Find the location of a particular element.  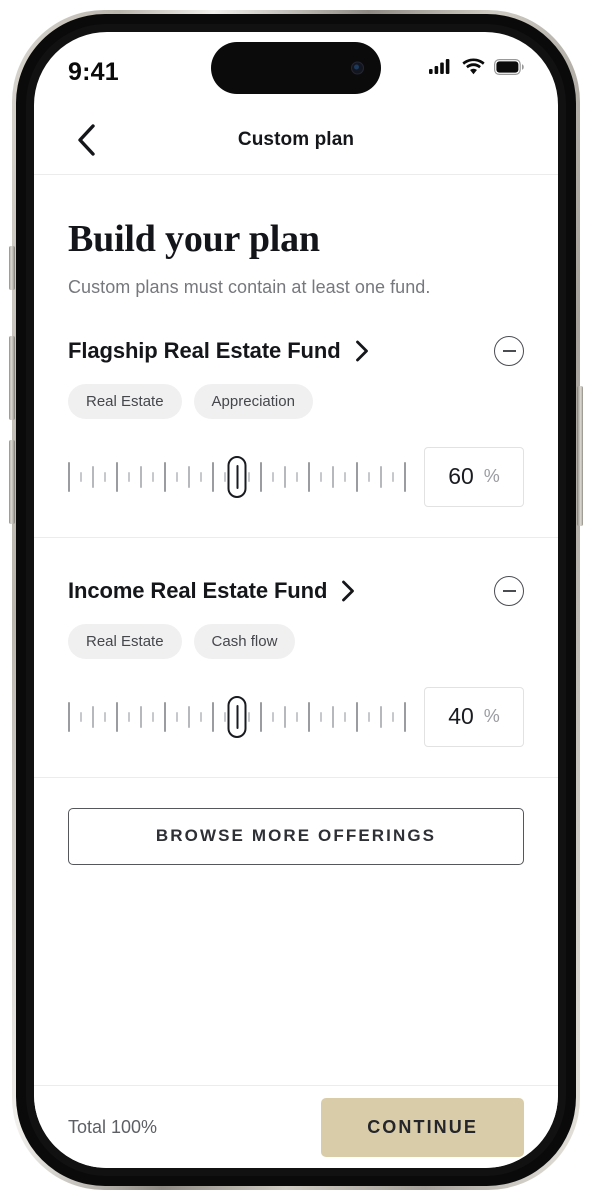

allocation-row: 40 % is located at coordinates (296, 716).